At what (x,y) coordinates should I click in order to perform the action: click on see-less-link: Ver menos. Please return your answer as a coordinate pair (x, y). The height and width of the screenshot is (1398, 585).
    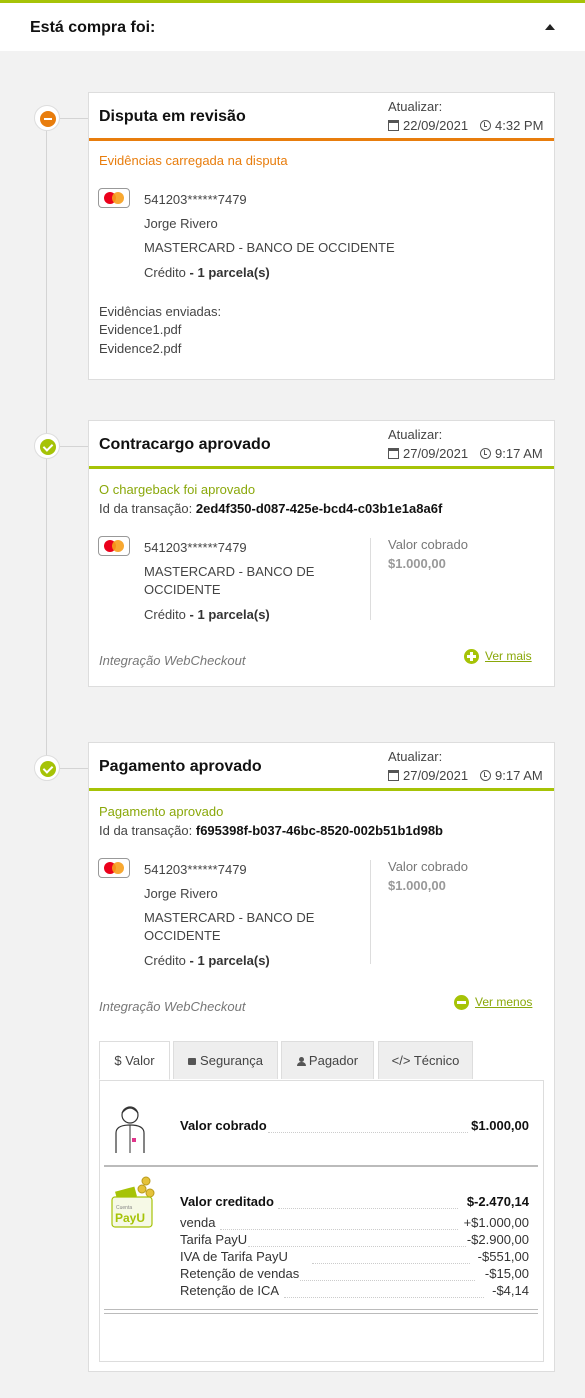
    Looking at the image, I should click on (503, 1002).